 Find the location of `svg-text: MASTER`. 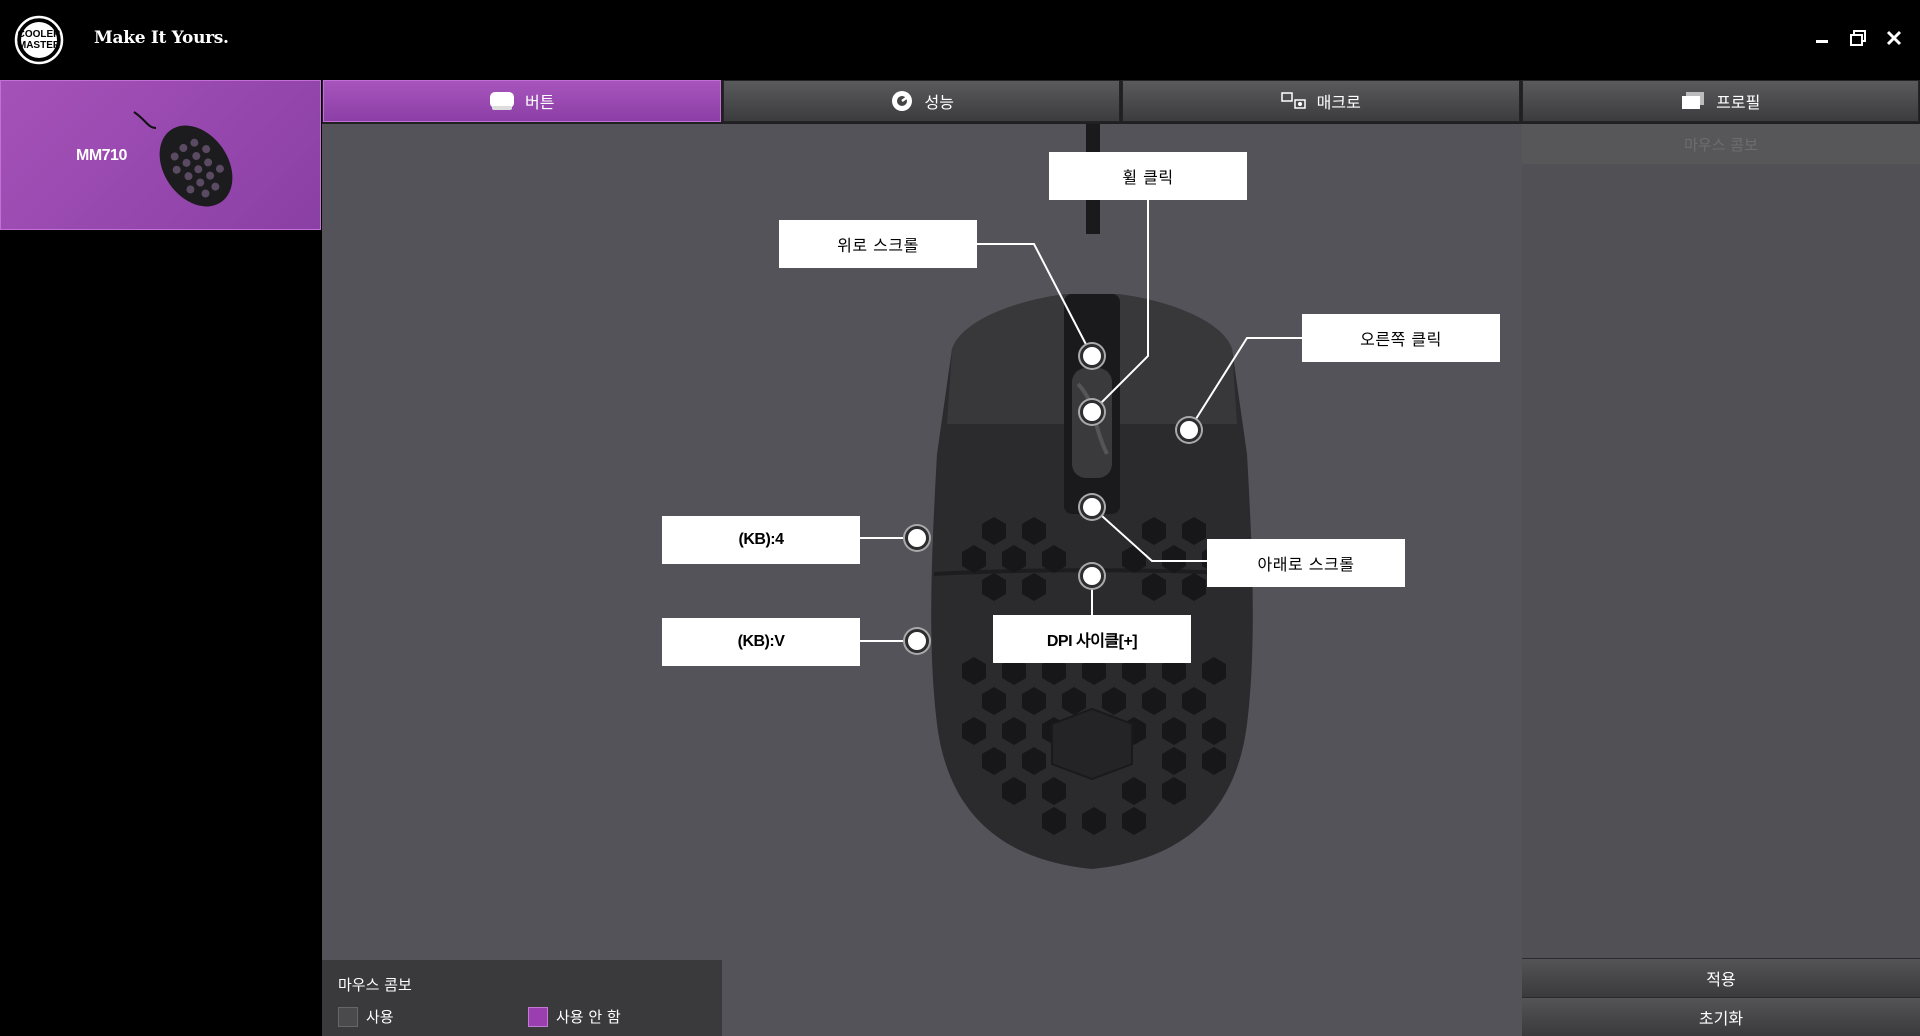

svg-text: MASTER is located at coordinates (39, 45).